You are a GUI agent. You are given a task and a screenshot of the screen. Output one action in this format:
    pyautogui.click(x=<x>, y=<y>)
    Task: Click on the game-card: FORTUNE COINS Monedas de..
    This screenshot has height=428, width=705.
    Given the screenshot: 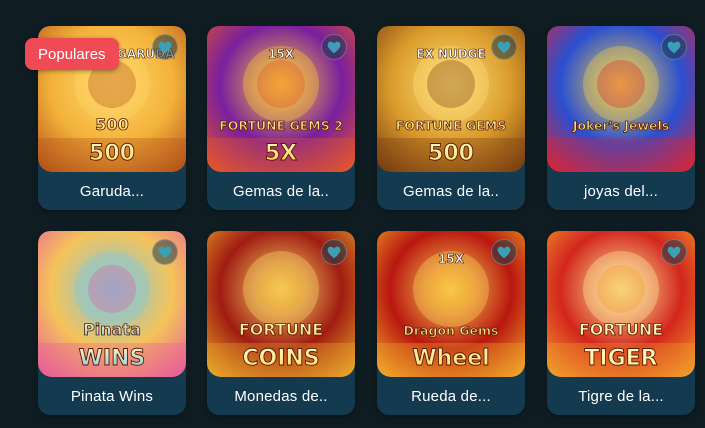 What is the action you would take?
    pyautogui.click(x=281, y=323)
    